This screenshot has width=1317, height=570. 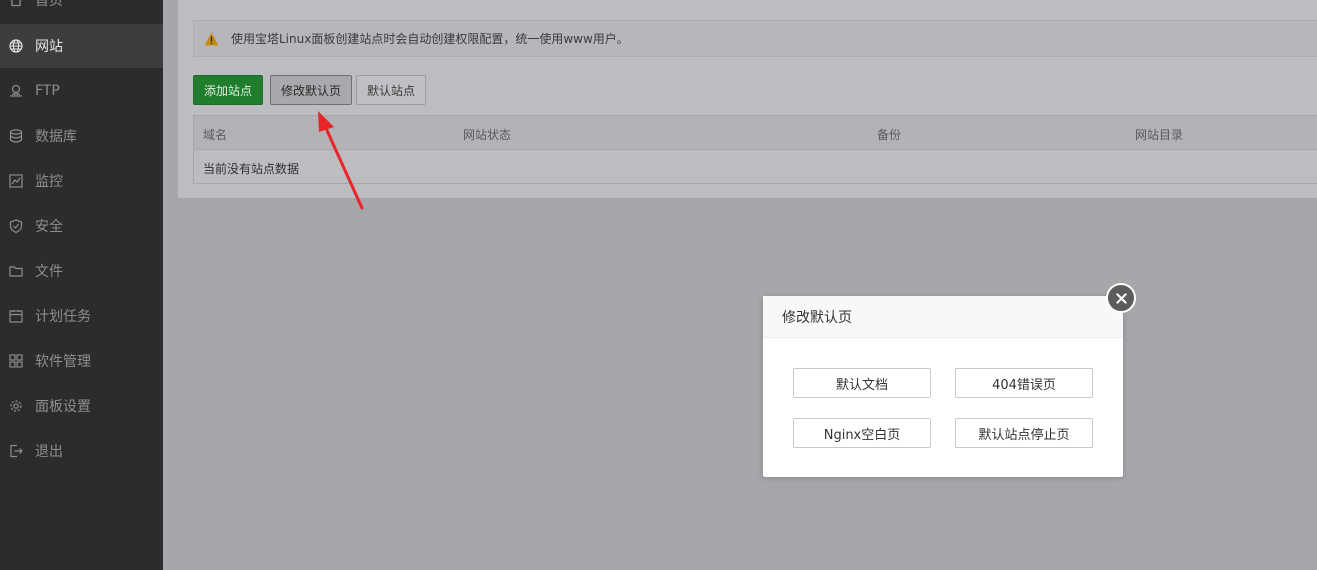 What do you see at coordinates (49, 182) in the screenshot?
I see `sidebar-item-label: 监控` at bounding box center [49, 182].